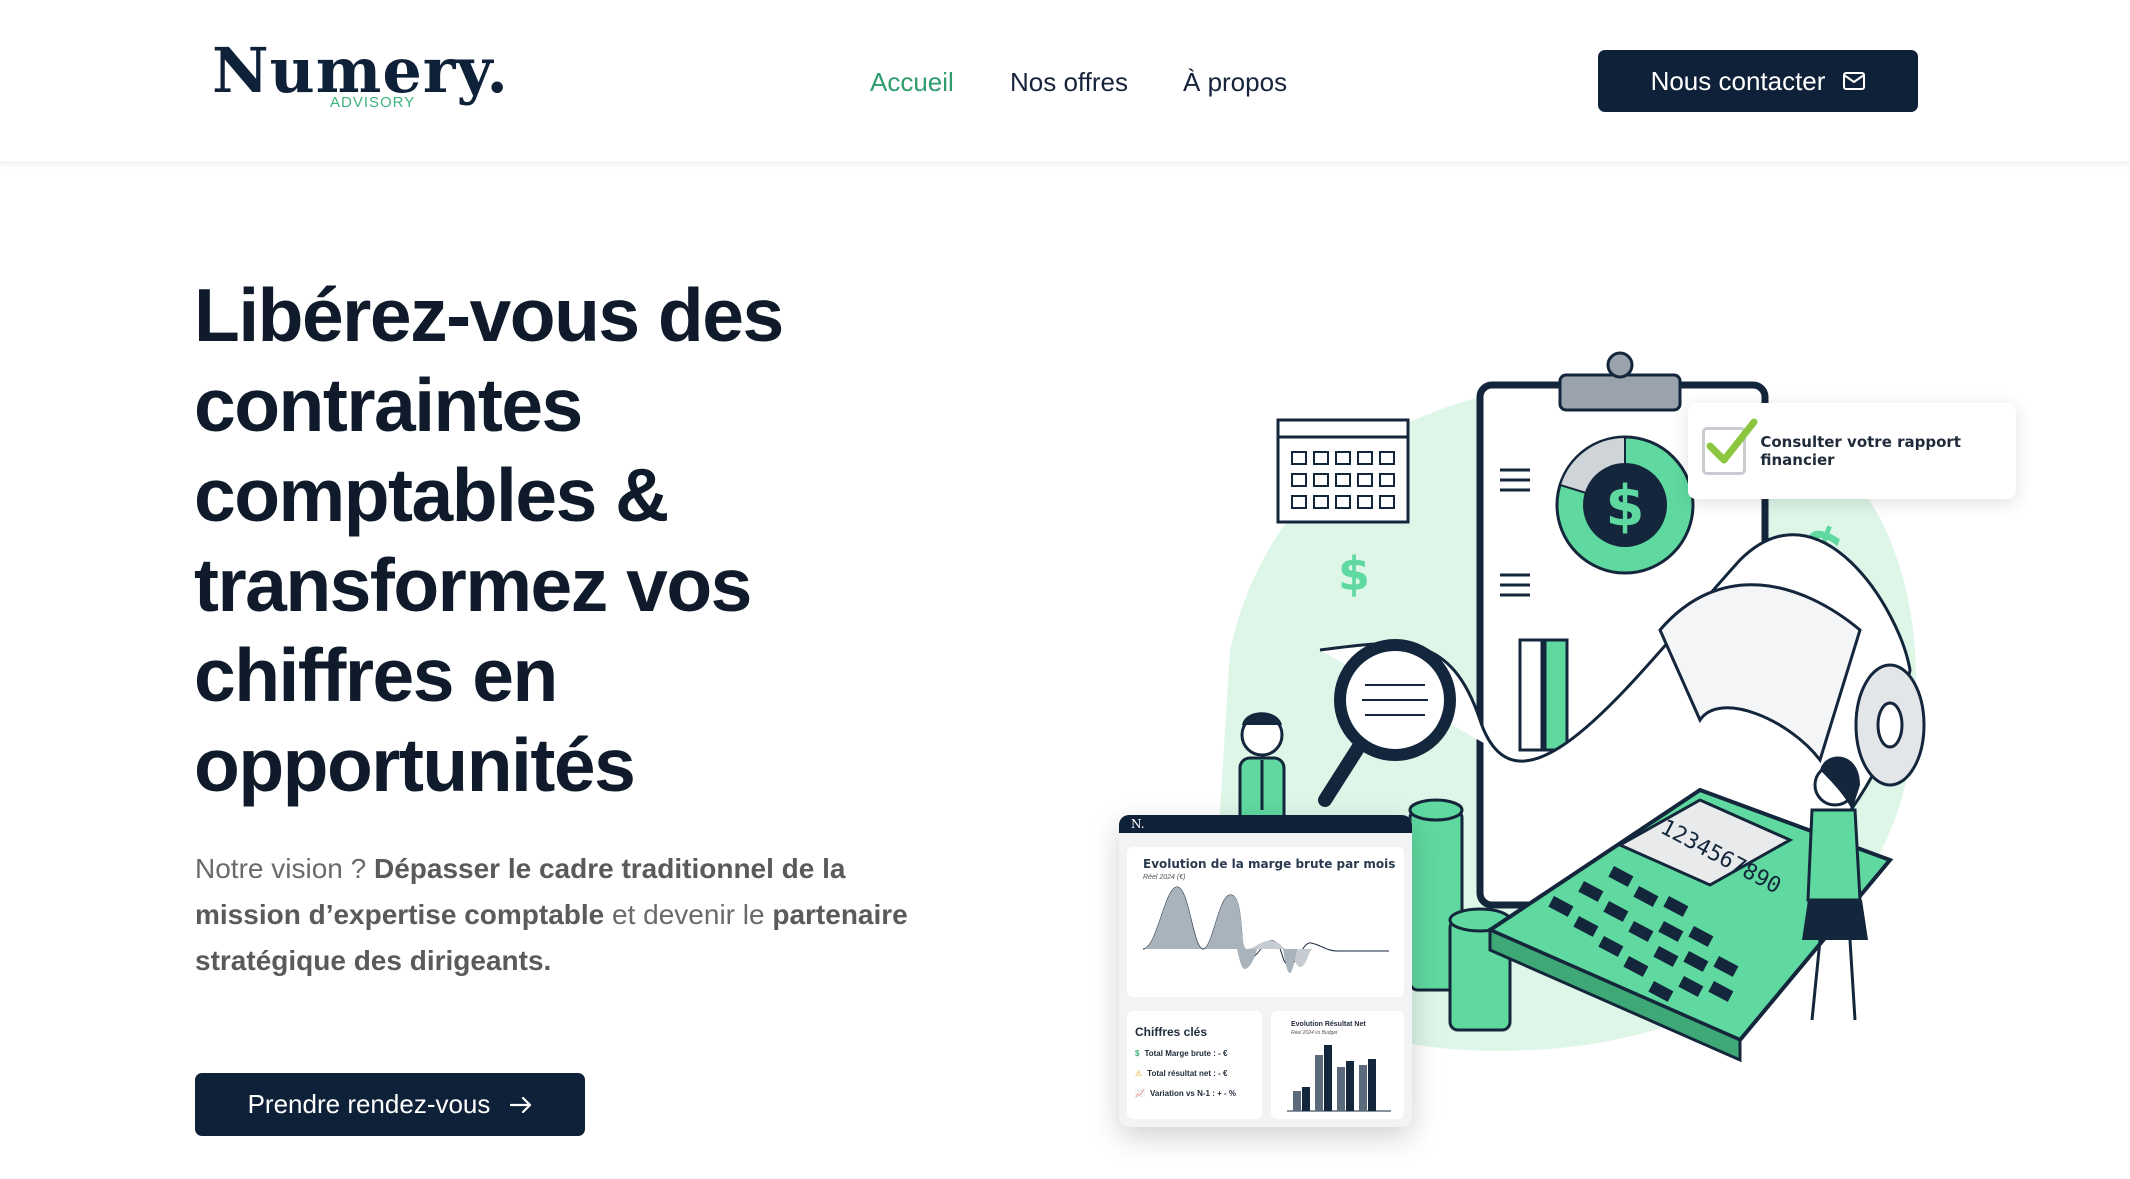 This screenshot has height=1179, width=2130. What do you see at coordinates (1069, 82) in the screenshot?
I see `nav-item-nos-offres: Nos offres` at bounding box center [1069, 82].